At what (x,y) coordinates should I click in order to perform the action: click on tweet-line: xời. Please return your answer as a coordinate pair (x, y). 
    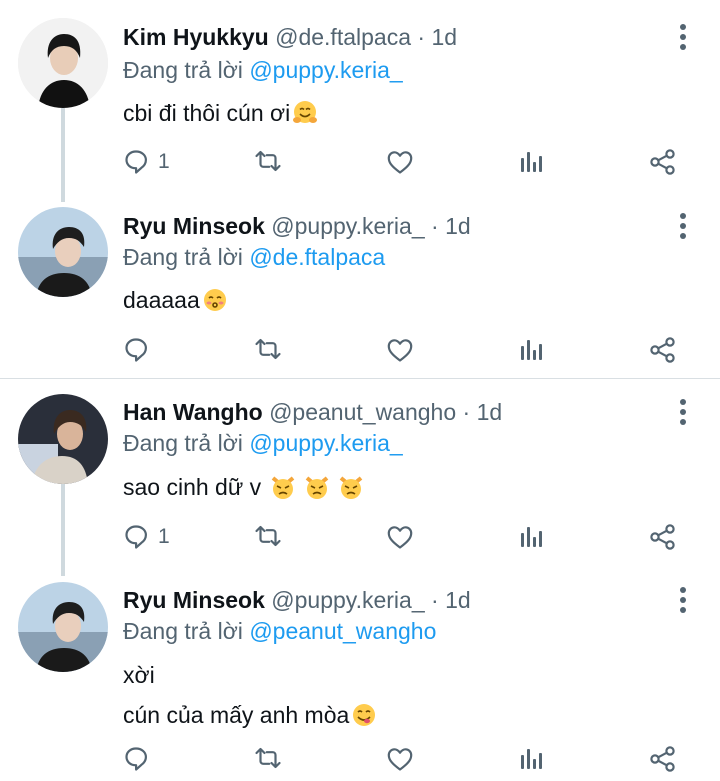
    Looking at the image, I should click on (139, 675).